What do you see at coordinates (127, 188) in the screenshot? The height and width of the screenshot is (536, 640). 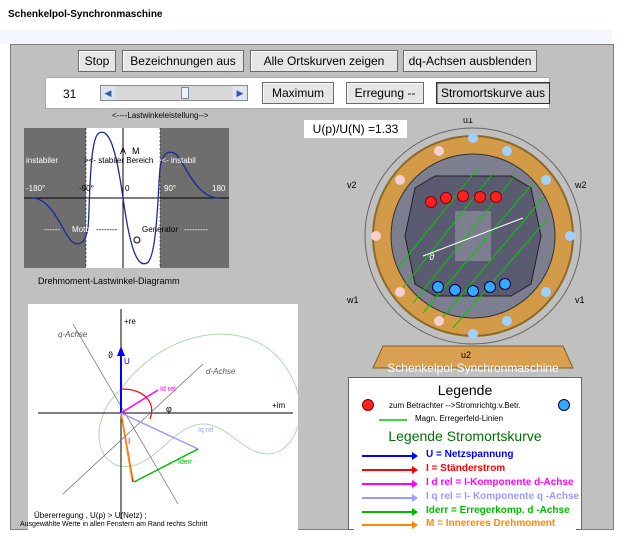 I see `x-tick: 0` at bounding box center [127, 188].